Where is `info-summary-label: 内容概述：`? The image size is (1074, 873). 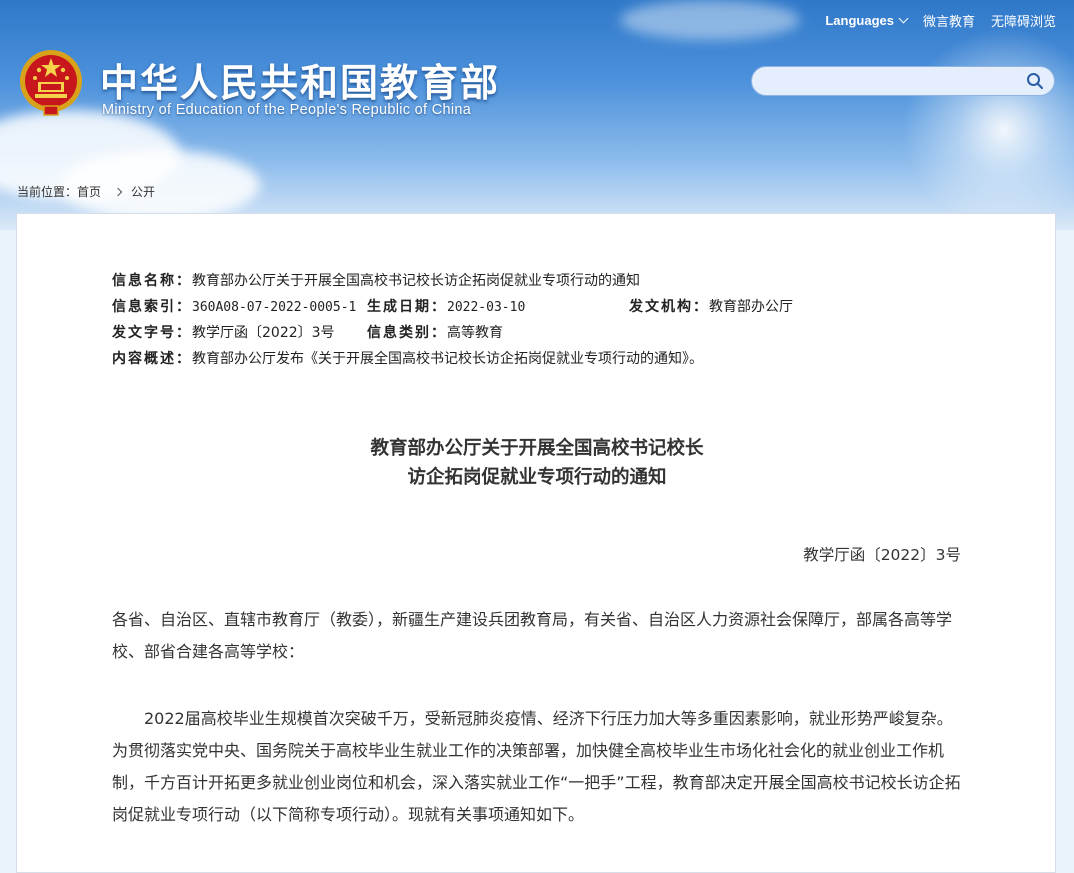 info-summary-label: 内容概述： is located at coordinates (152, 359).